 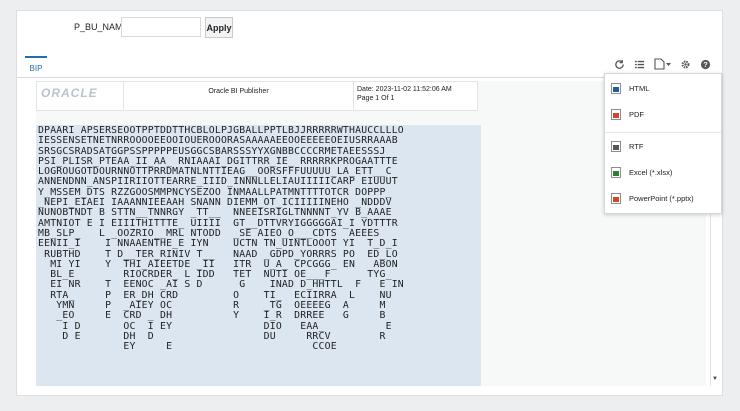 I want to click on list-icon, so click(x=639, y=64).